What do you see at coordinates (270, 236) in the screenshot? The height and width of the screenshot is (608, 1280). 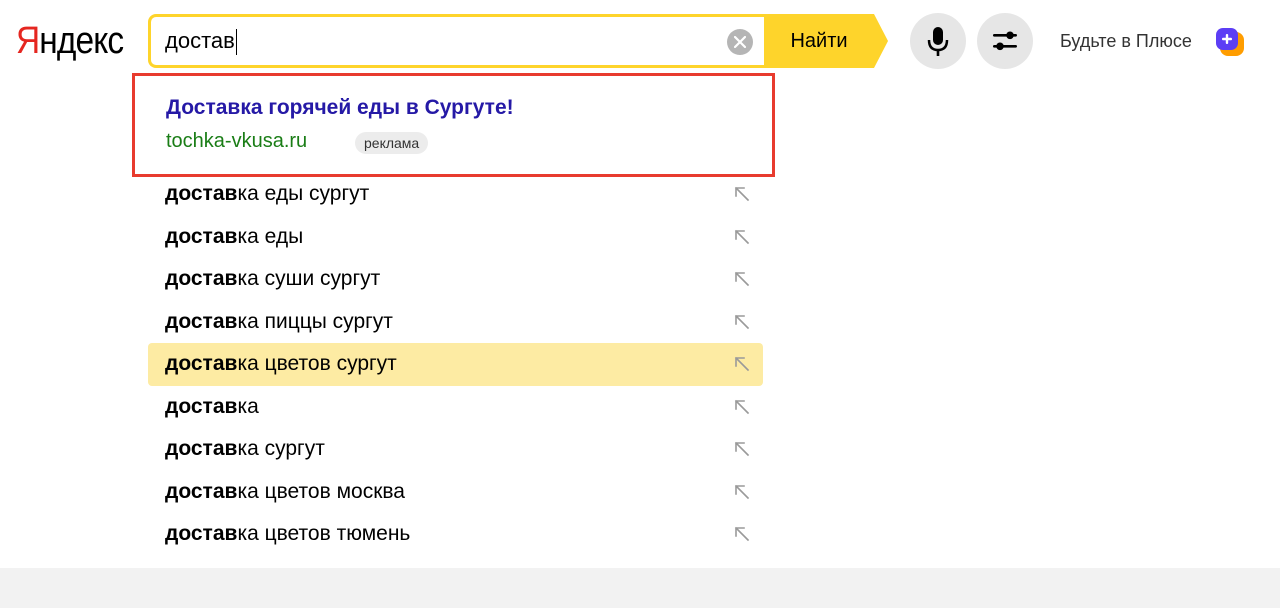 I see `suggestion-completion: ка еды` at bounding box center [270, 236].